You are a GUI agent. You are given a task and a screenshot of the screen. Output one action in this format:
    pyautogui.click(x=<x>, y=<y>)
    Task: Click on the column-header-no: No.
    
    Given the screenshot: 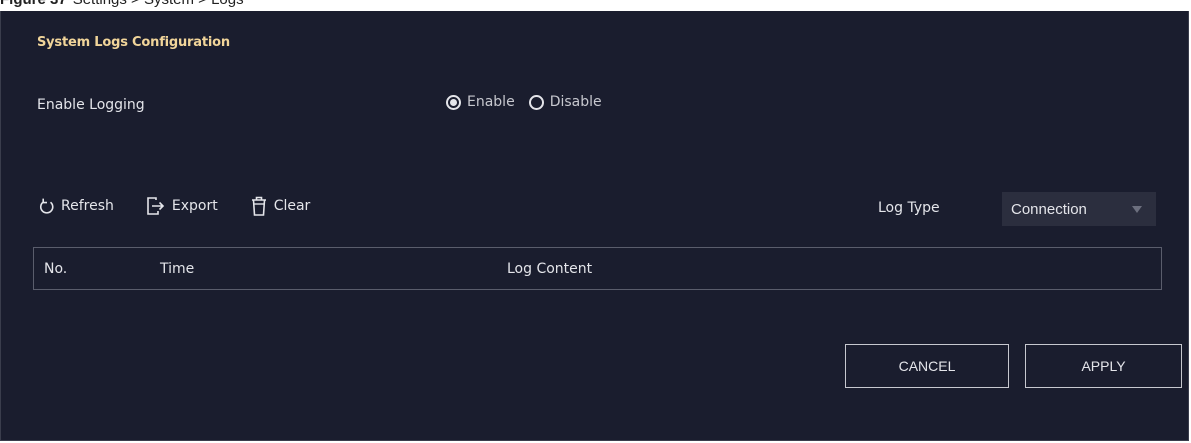 What is the action you would take?
    pyautogui.click(x=56, y=269)
    